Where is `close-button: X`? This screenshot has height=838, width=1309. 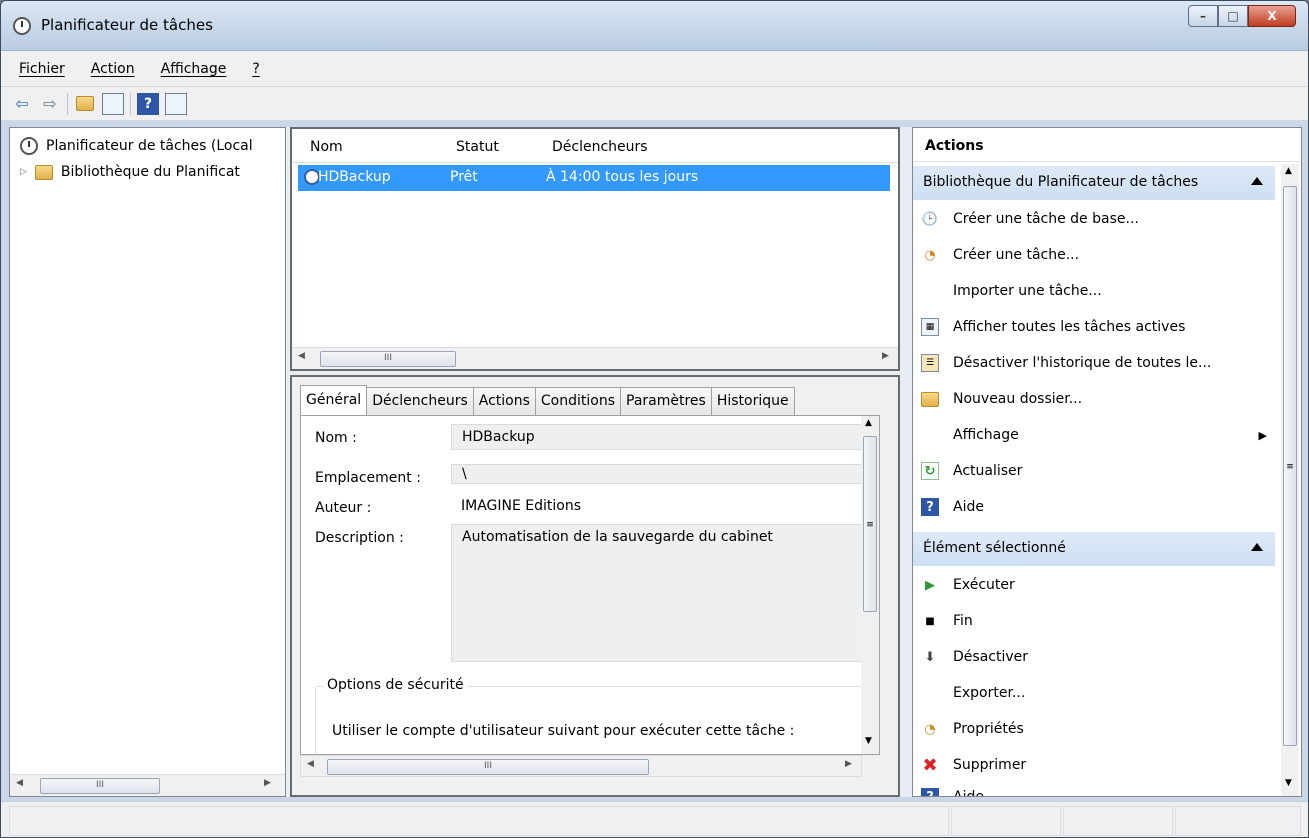 close-button: X is located at coordinates (1272, 16).